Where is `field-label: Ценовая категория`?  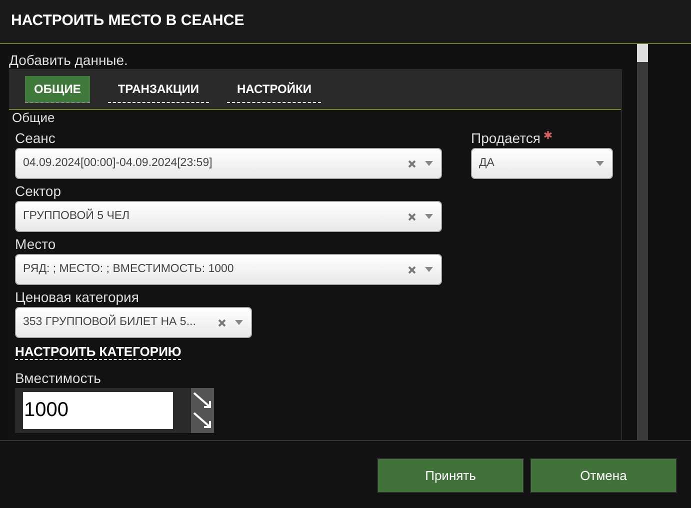 field-label: Ценовая категория is located at coordinates (77, 297).